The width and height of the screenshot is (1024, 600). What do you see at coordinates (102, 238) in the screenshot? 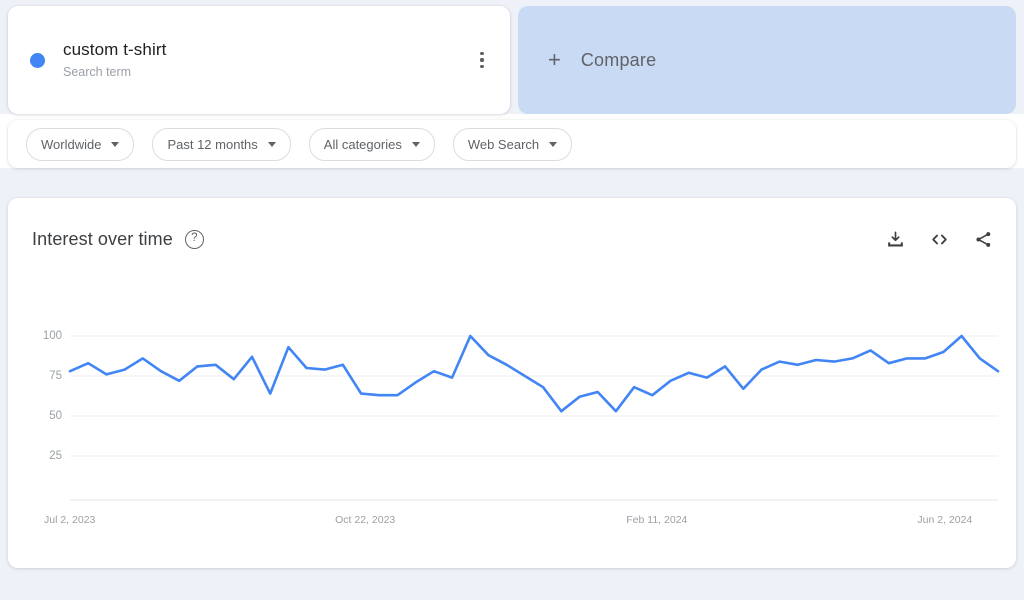
I see `page-title: Interest over time` at bounding box center [102, 238].